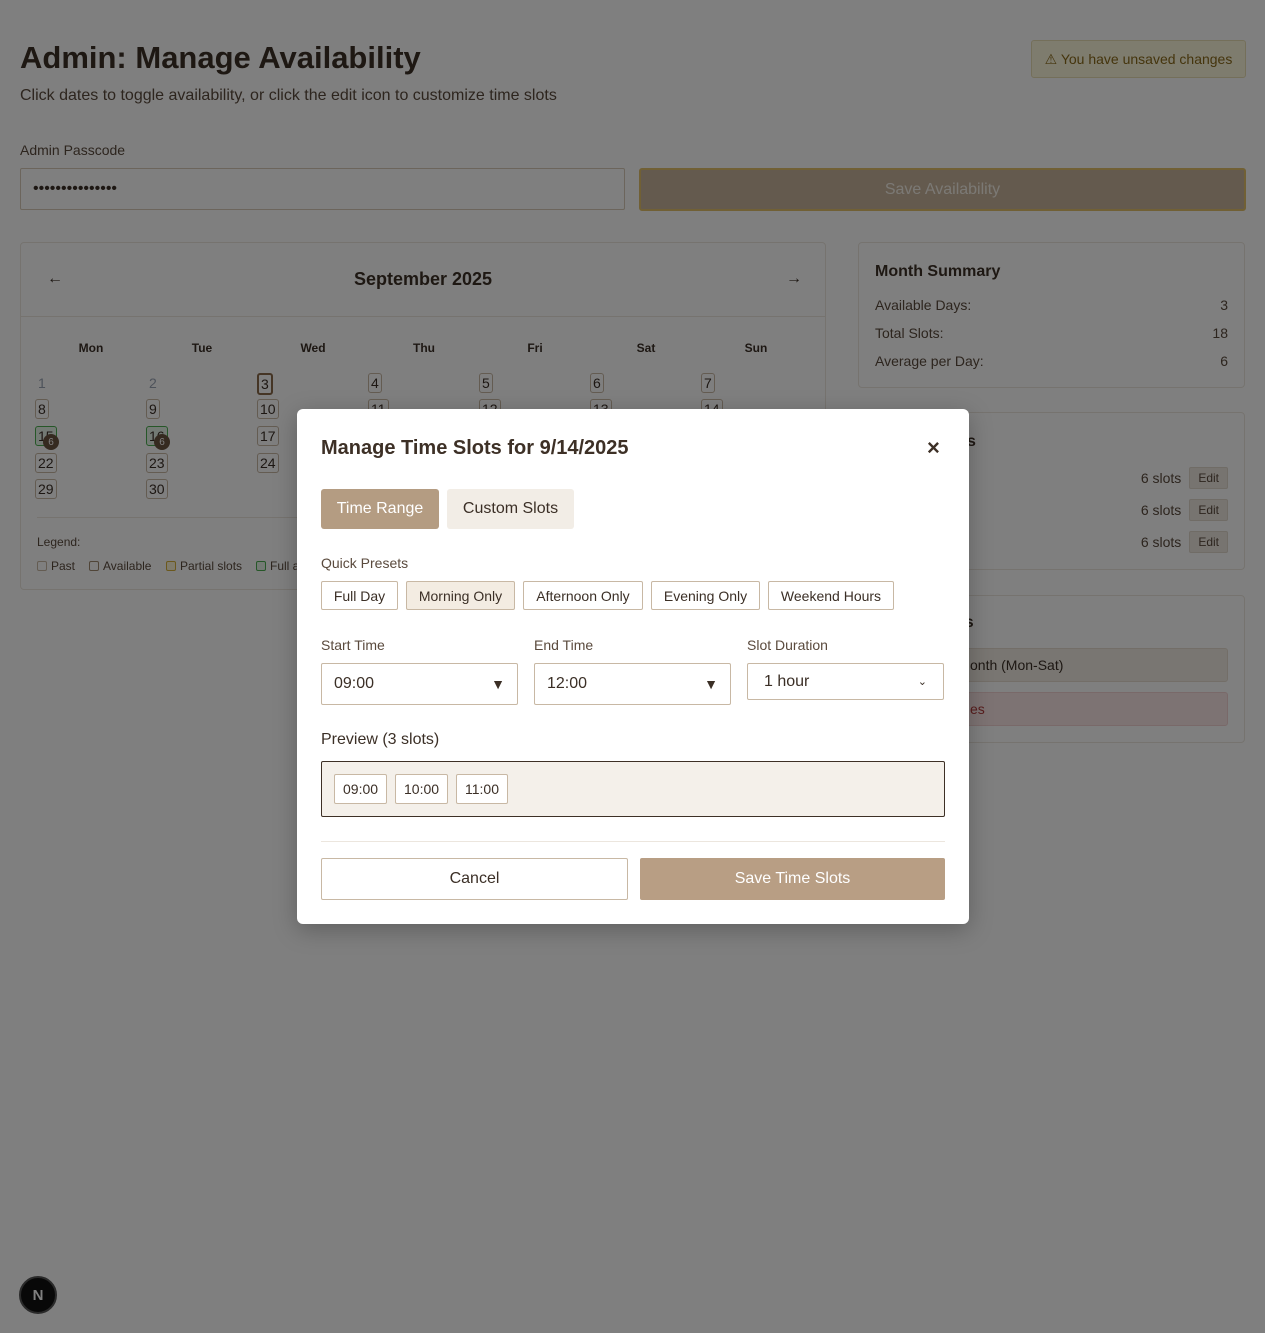 Image resolution: width=1265 pixels, height=1333 pixels. I want to click on slot-duration-select: 1 hour ⌄, so click(845, 681).